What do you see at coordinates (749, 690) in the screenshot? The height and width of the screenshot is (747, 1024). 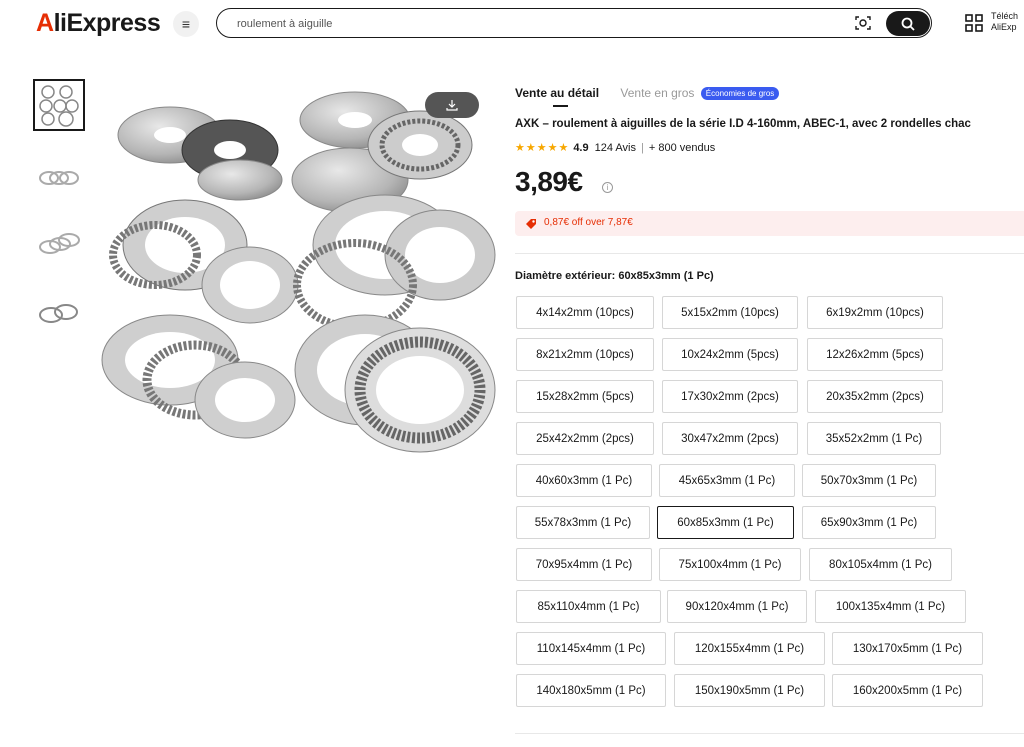 I see `size-option: 150x190x5mm (1 Pc)` at bounding box center [749, 690].